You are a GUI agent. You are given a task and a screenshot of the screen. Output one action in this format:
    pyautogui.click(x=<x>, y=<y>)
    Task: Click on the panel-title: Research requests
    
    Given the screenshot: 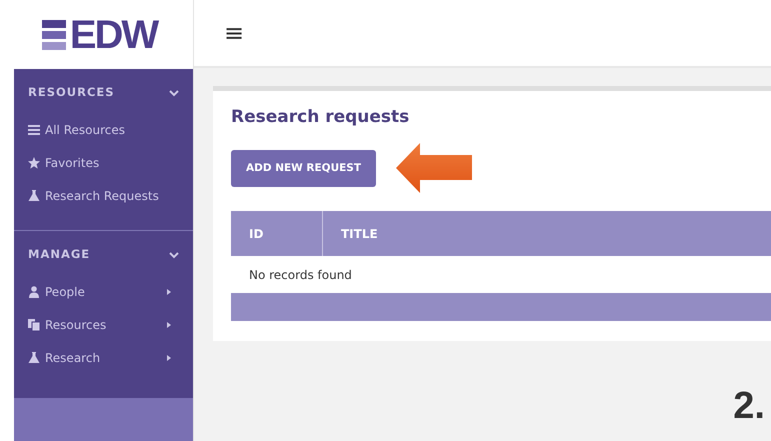 What is the action you would take?
    pyautogui.click(x=320, y=117)
    